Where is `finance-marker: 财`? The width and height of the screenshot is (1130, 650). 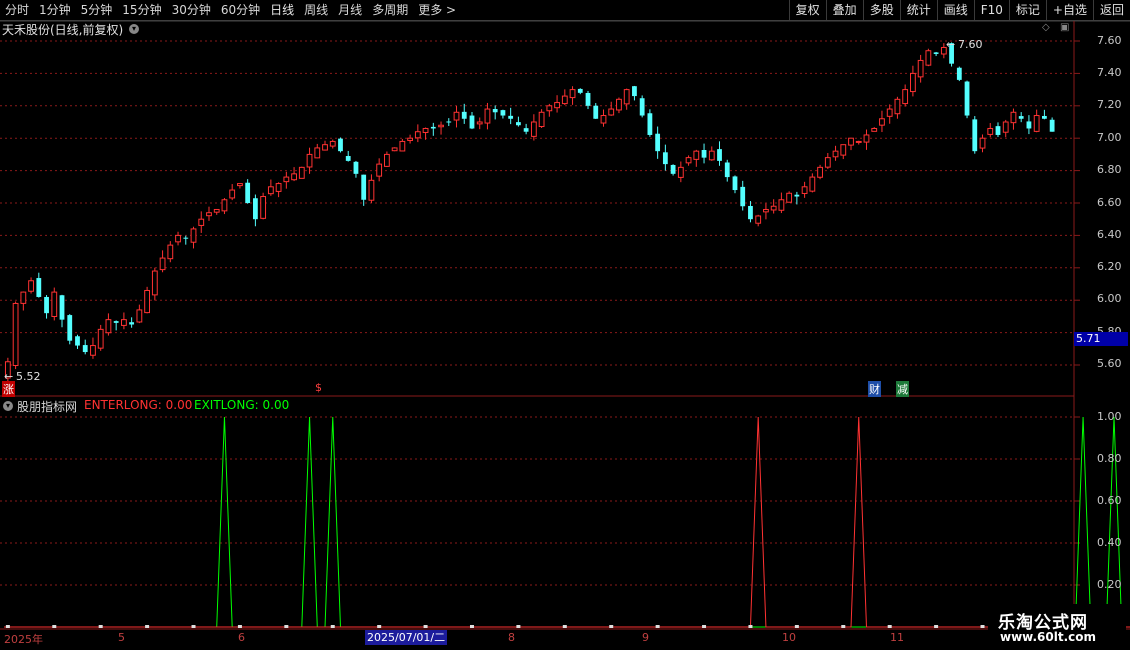
finance-marker: 财 is located at coordinates (874, 389).